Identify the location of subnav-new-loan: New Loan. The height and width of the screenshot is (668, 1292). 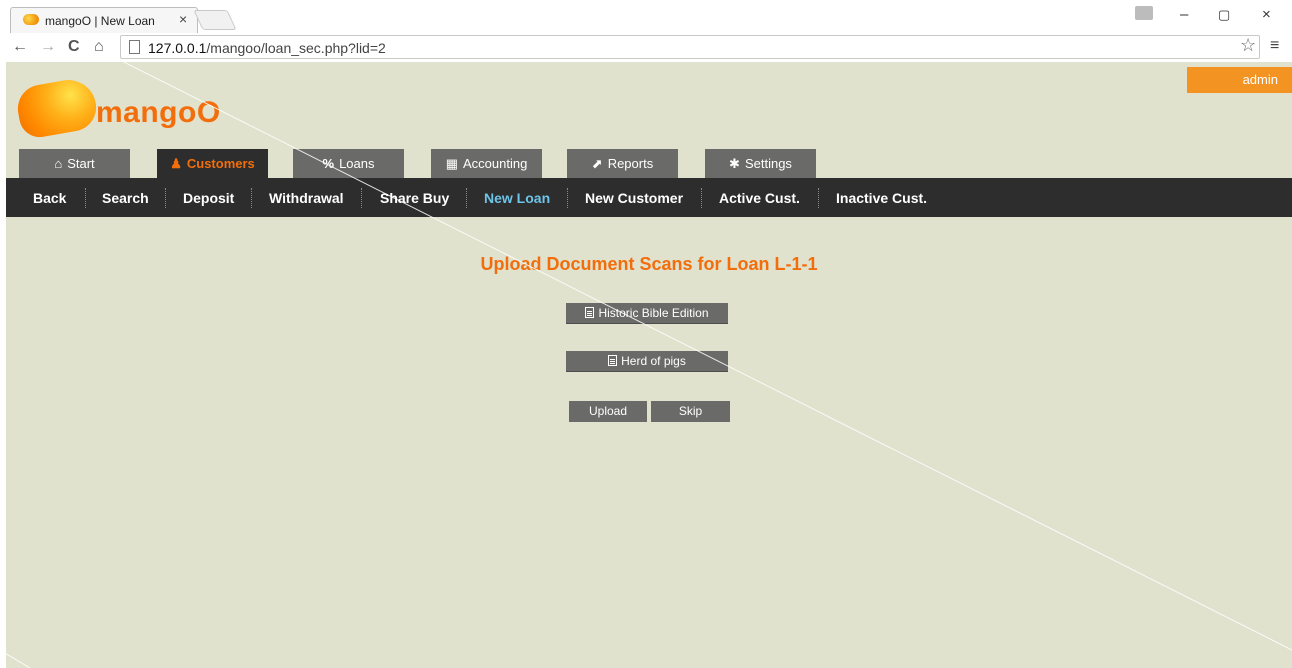
(517, 198).